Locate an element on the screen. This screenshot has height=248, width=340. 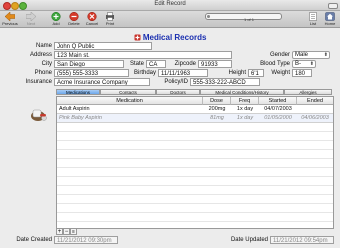
name-field: John Q Public is located at coordinates (103, 46).